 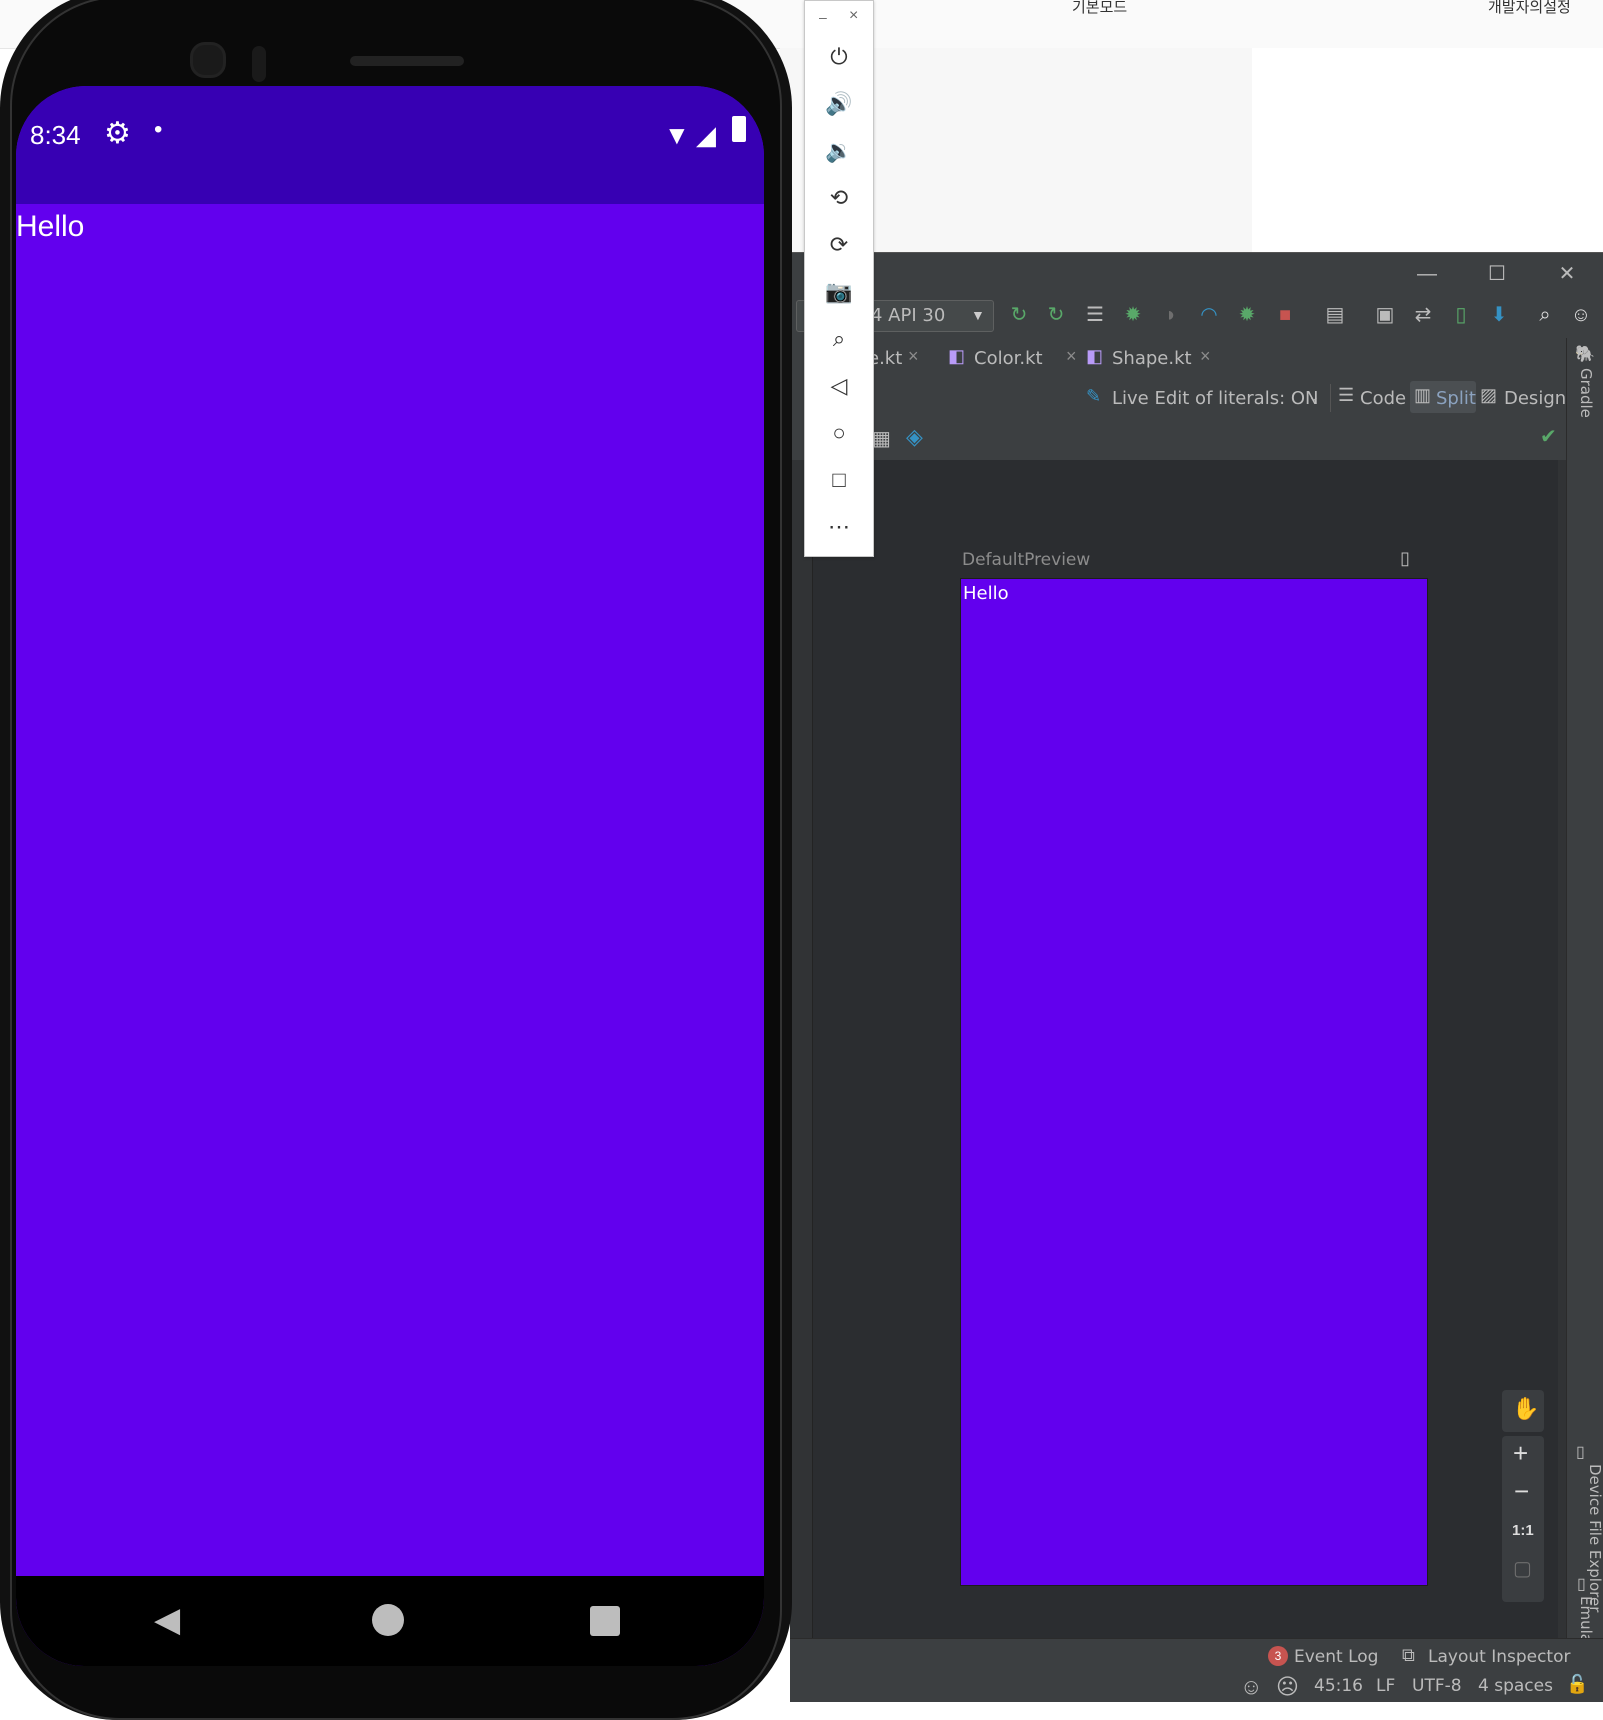 I want to click on nav-home-icon, so click(x=388, y=1620).